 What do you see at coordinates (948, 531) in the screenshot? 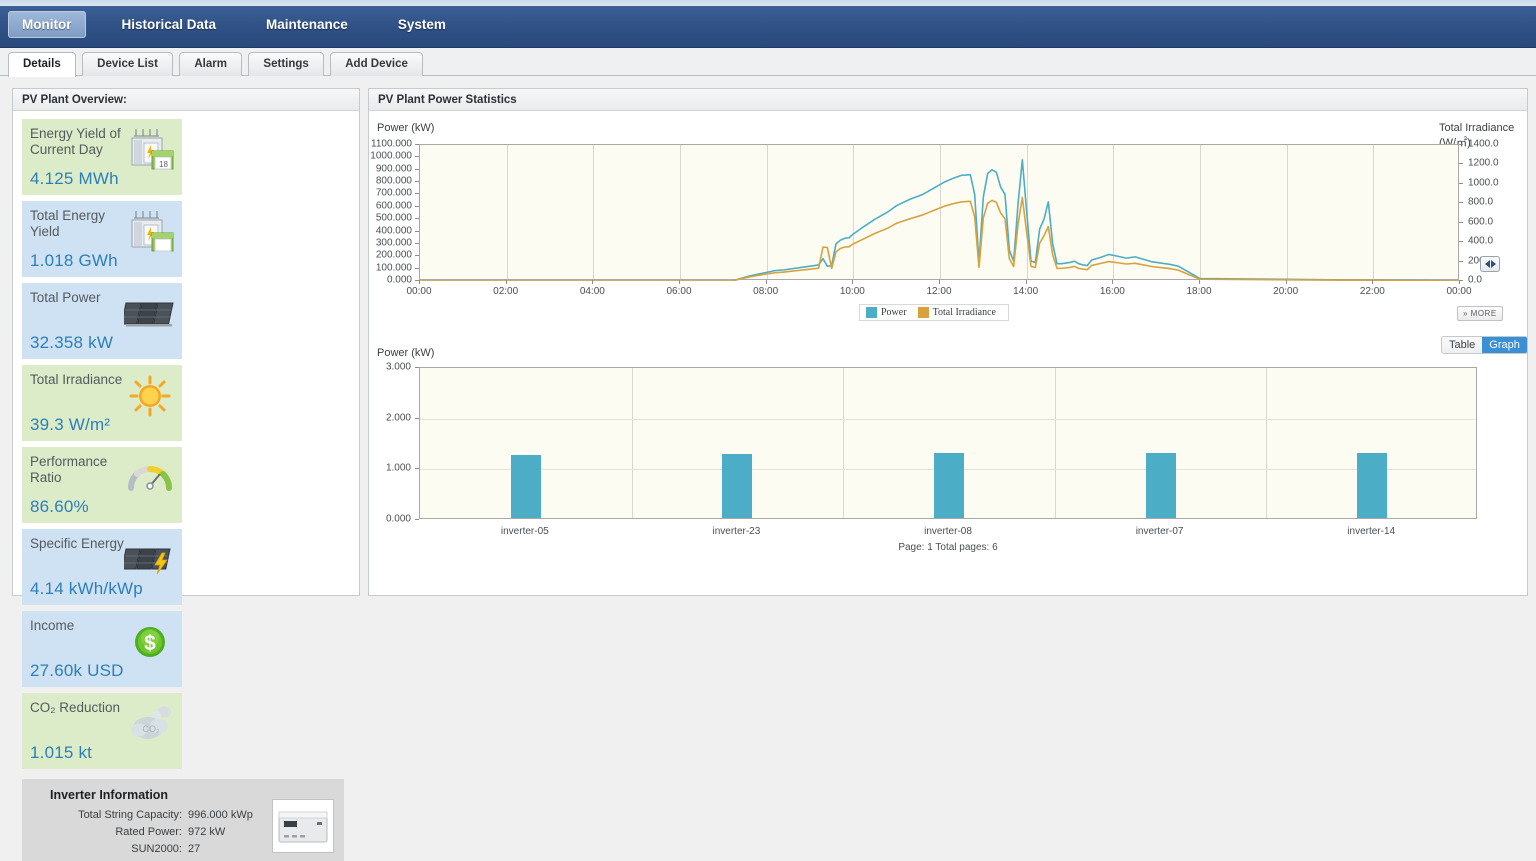
I see `bar-category-label: inverter-08` at bounding box center [948, 531].